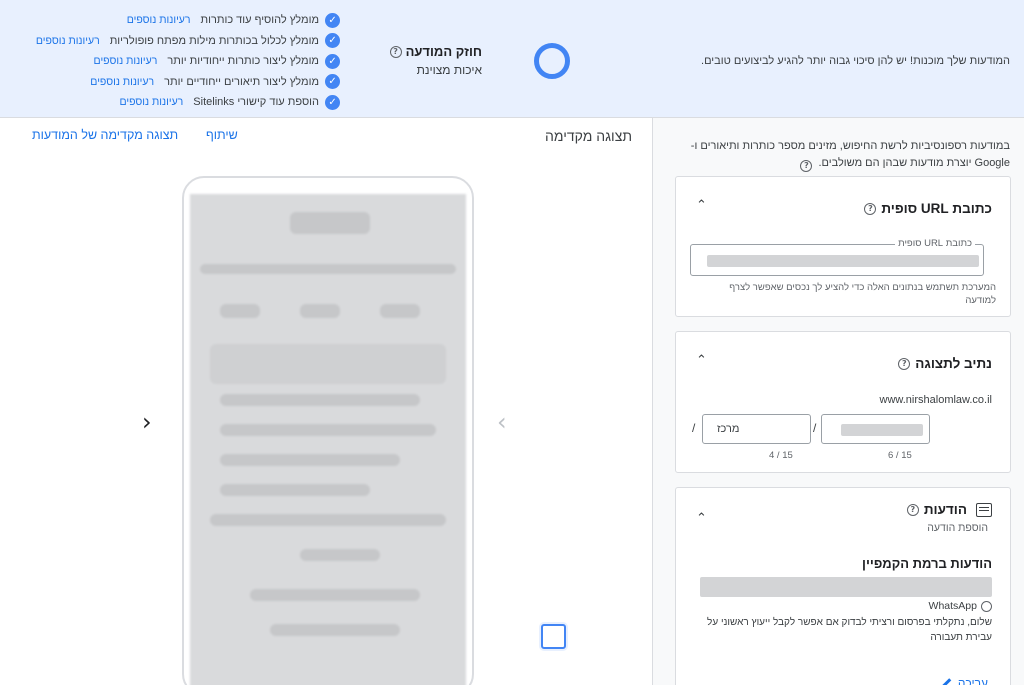 This screenshot has width=1024, height=685. I want to click on add-message-label: הוספת הודעה, so click(957, 528).